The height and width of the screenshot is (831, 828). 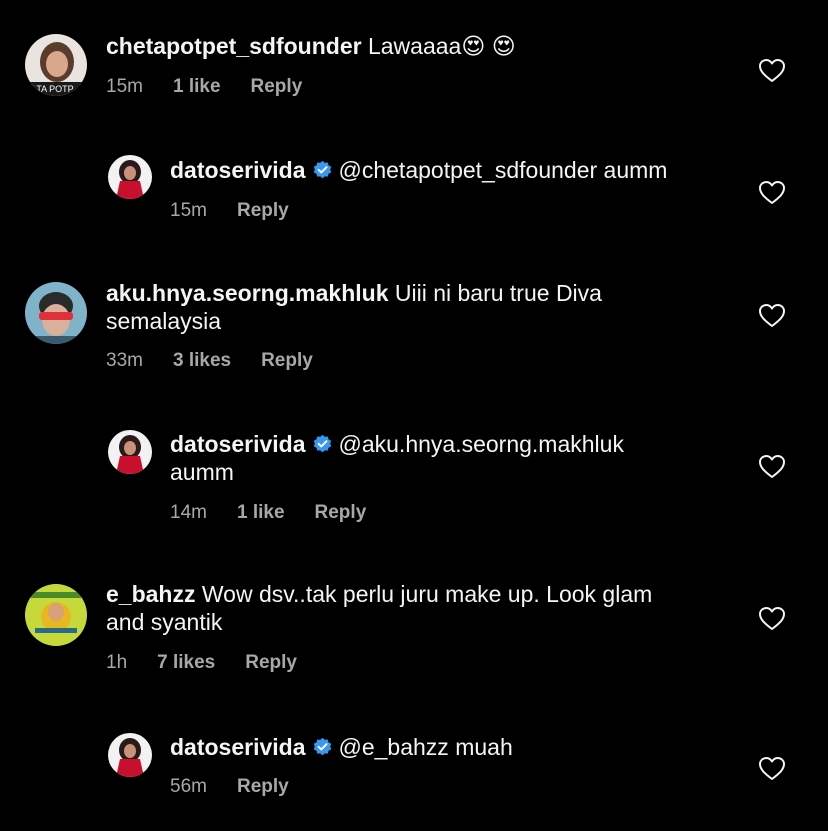 I want to click on comment-message-line2: and syantik, so click(x=164, y=622).